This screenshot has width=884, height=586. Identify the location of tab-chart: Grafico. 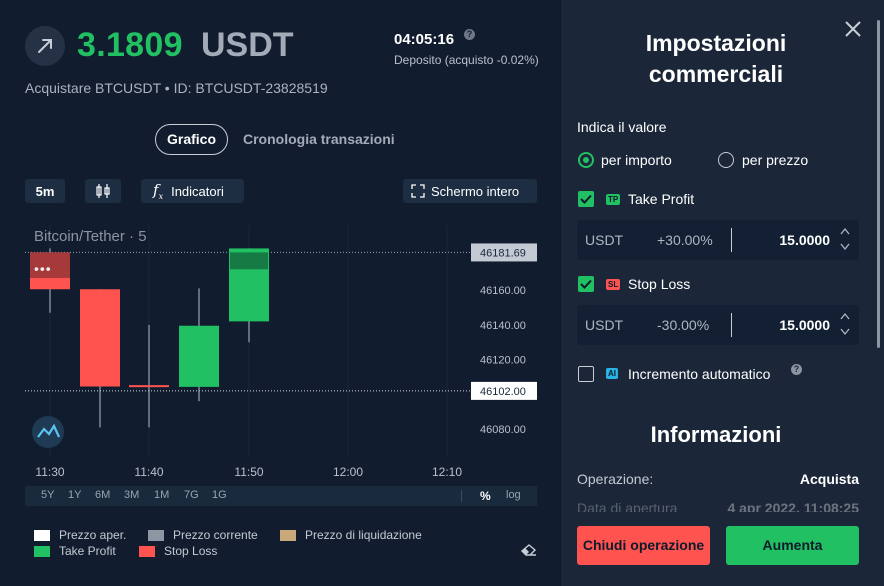
(191, 139).